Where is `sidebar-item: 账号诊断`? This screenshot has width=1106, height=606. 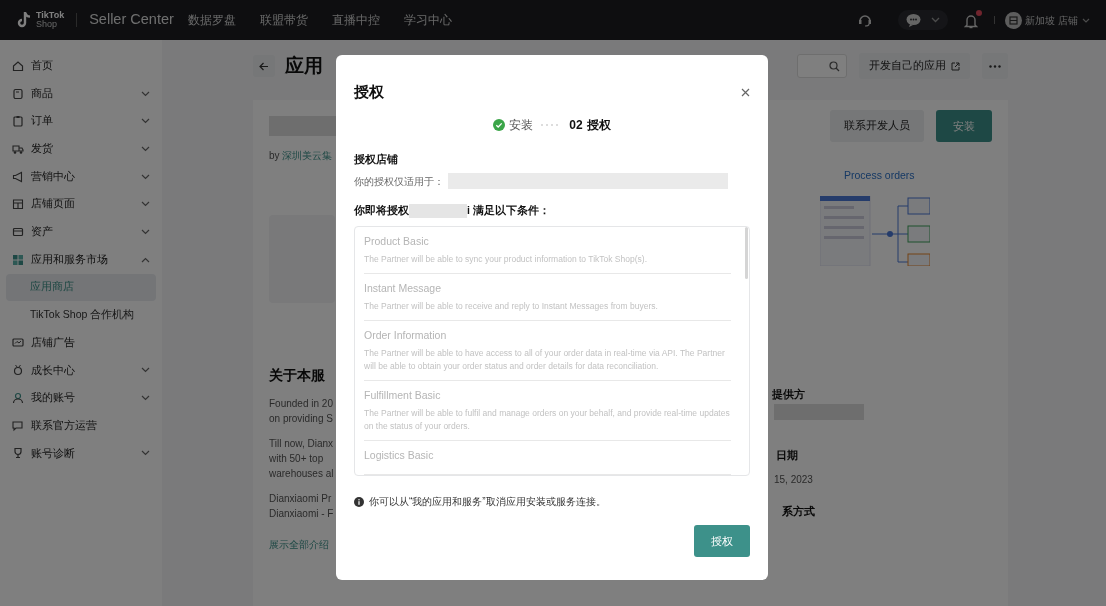 sidebar-item: 账号诊断 is located at coordinates (81, 453).